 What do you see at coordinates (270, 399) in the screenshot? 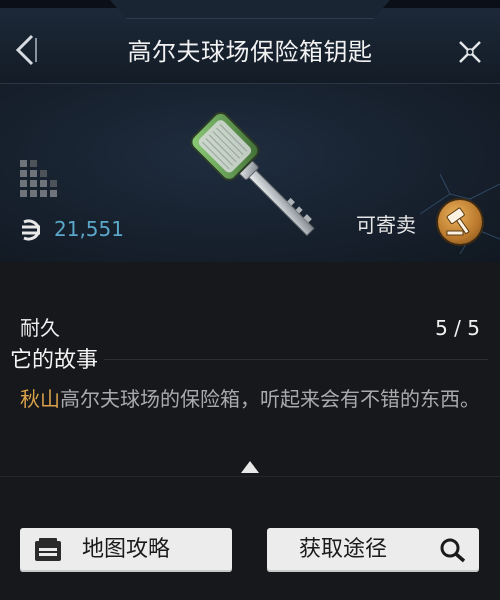
I see `story-body: 高尔夫球场的保险箱，听起来会有不错的东西。` at bounding box center [270, 399].